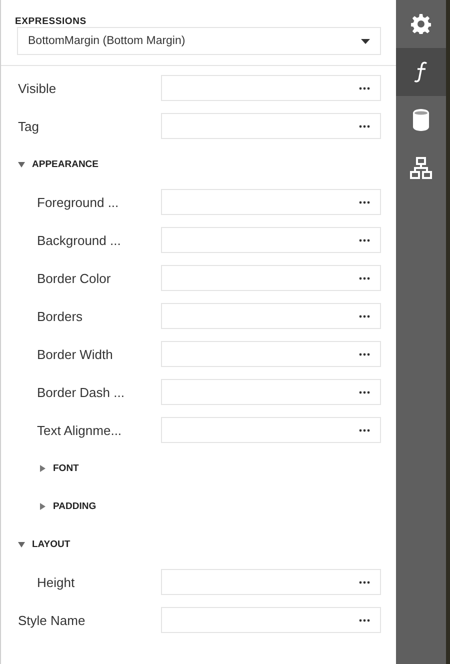 The height and width of the screenshot is (664, 450). I want to click on property-label: Style Name, so click(51, 620).